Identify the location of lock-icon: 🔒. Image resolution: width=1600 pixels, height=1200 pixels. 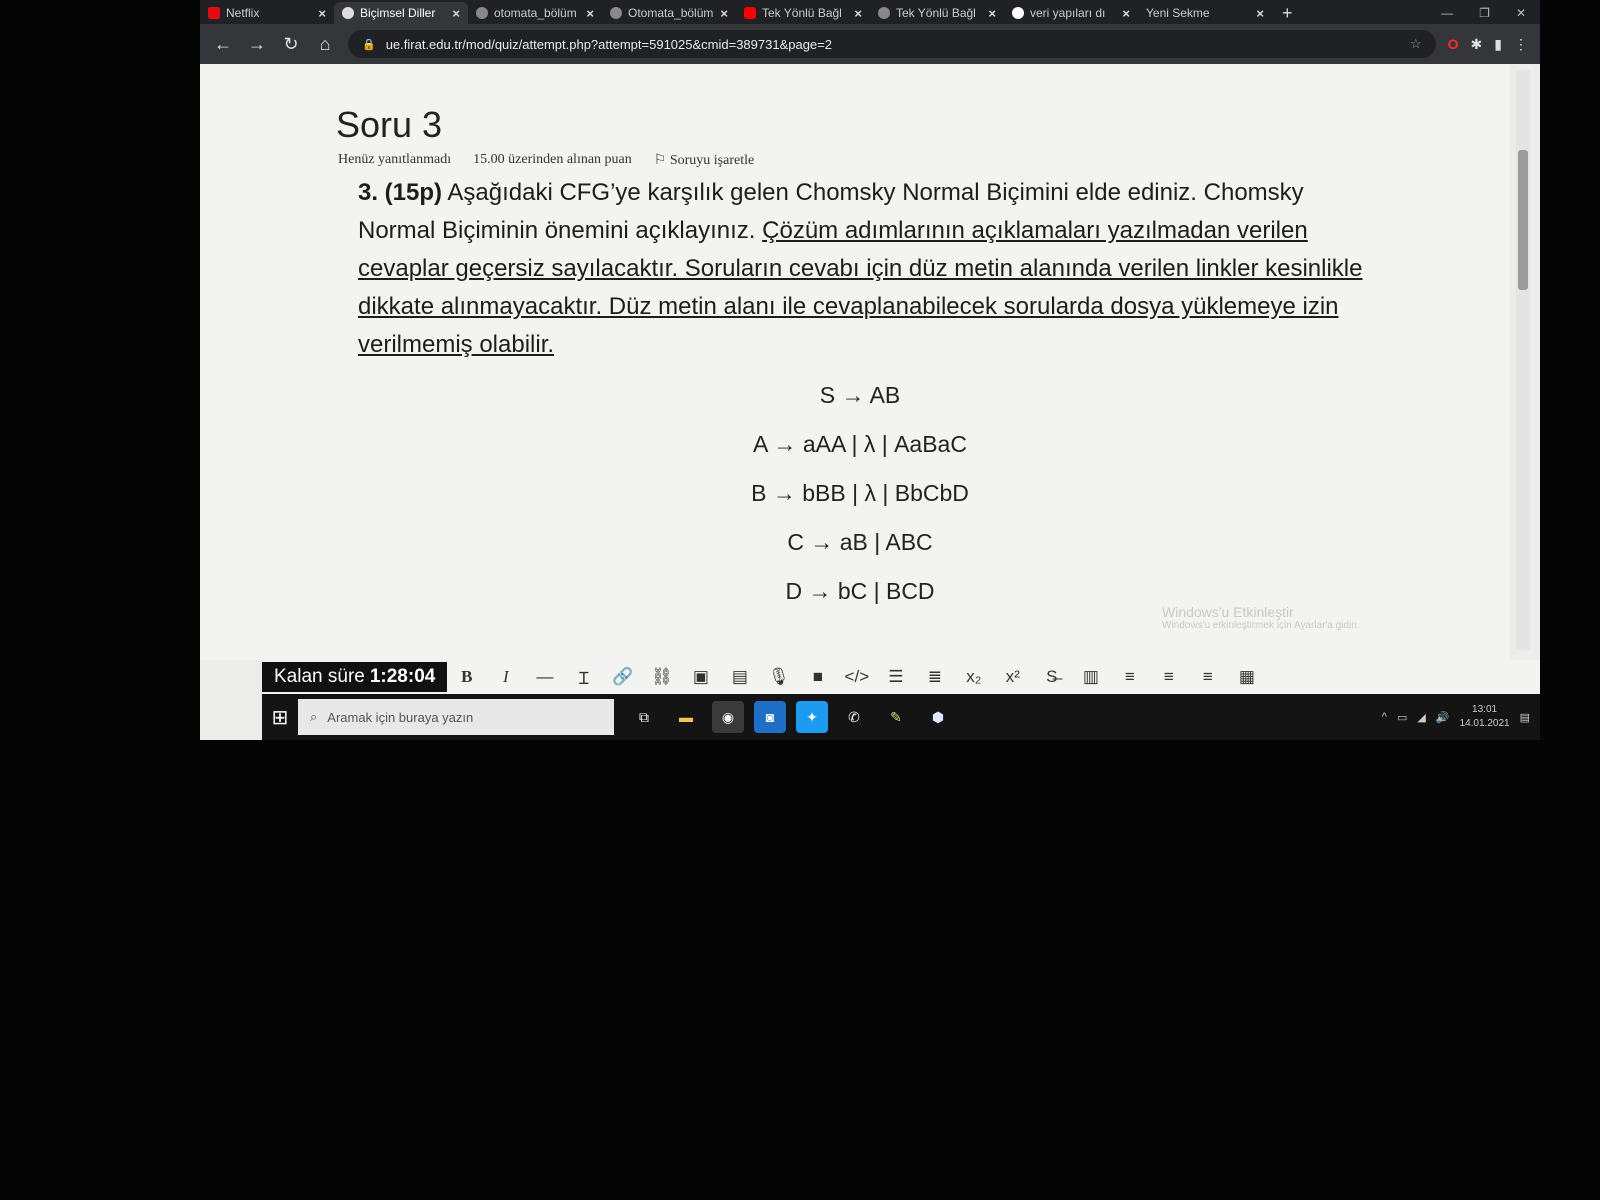
(369, 44).